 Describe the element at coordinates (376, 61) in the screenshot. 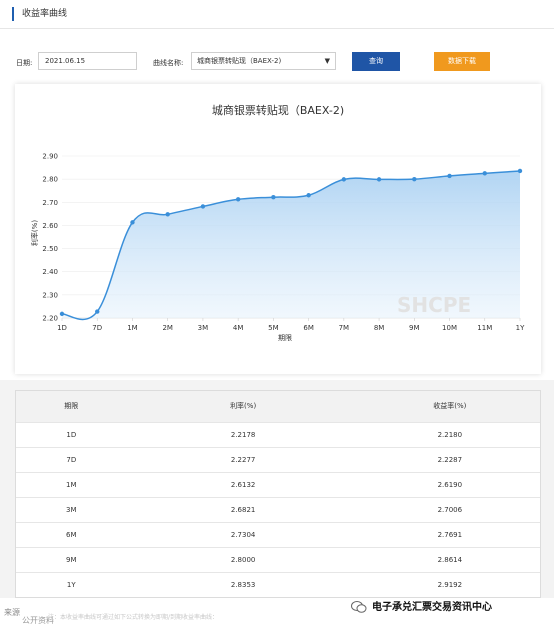

I see `query-button: 查询` at that location.